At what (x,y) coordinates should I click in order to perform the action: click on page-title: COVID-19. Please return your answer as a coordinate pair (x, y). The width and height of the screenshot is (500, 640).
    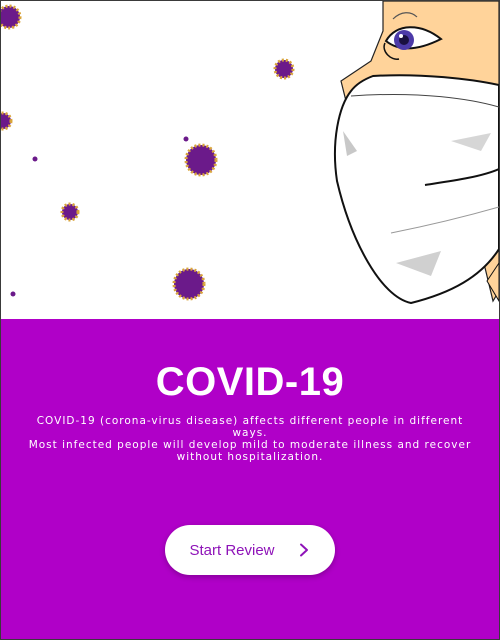
    Looking at the image, I should click on (250, 382).